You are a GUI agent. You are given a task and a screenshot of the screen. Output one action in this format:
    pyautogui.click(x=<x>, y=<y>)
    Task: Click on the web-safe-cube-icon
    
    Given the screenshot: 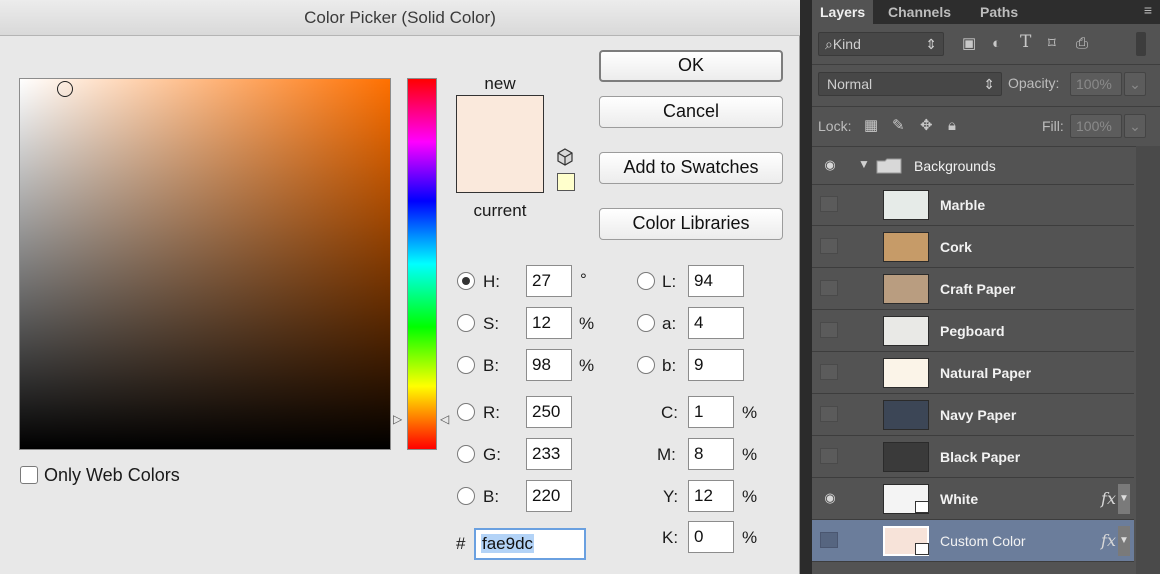 What is the action you would take?
    pyautogui.click(x=565, y=157)
    